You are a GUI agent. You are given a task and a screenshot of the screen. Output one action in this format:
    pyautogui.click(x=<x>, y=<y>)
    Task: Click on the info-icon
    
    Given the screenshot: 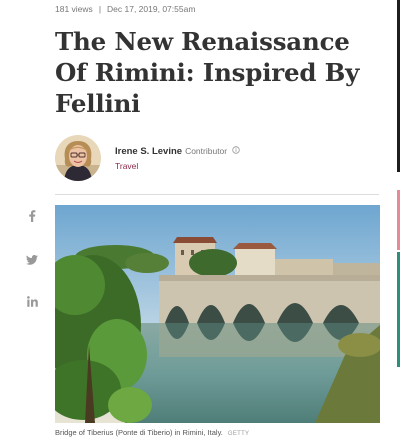 What is the action you would take?
    pyautogui.click(x=236, y=151)
    